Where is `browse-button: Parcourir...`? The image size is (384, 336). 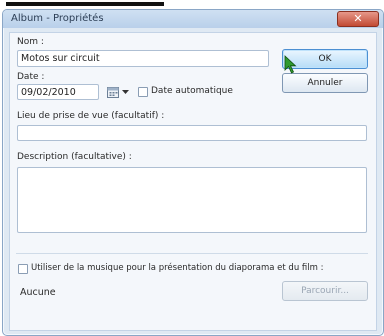
browse-button: Parcourir... is located at coordinates (325, 291).